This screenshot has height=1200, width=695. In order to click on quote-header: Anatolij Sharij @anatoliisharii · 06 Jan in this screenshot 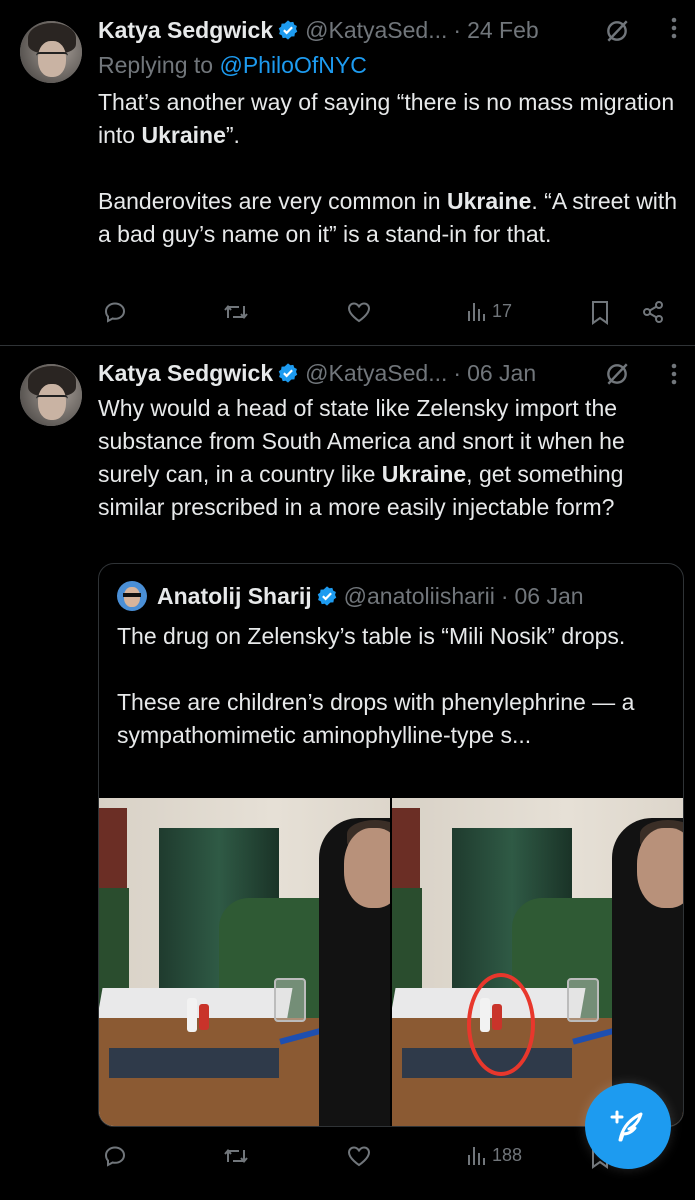, I will do `click(370, 598)`.